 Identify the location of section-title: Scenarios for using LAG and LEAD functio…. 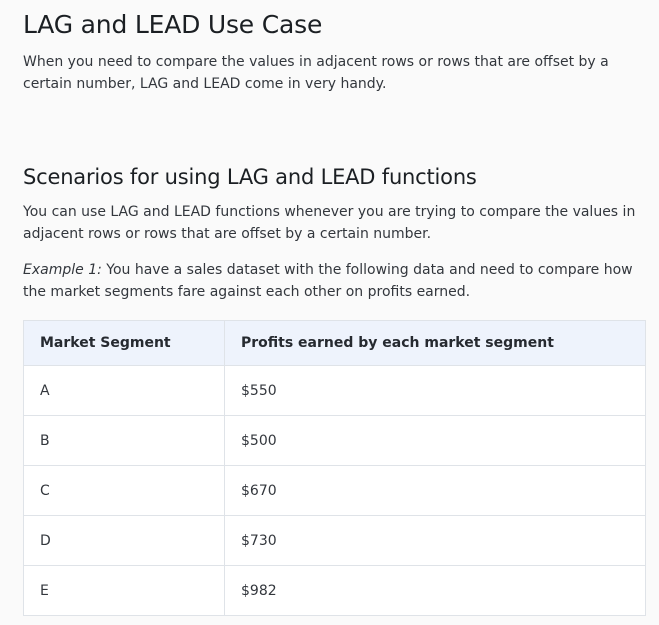
(250, 177).